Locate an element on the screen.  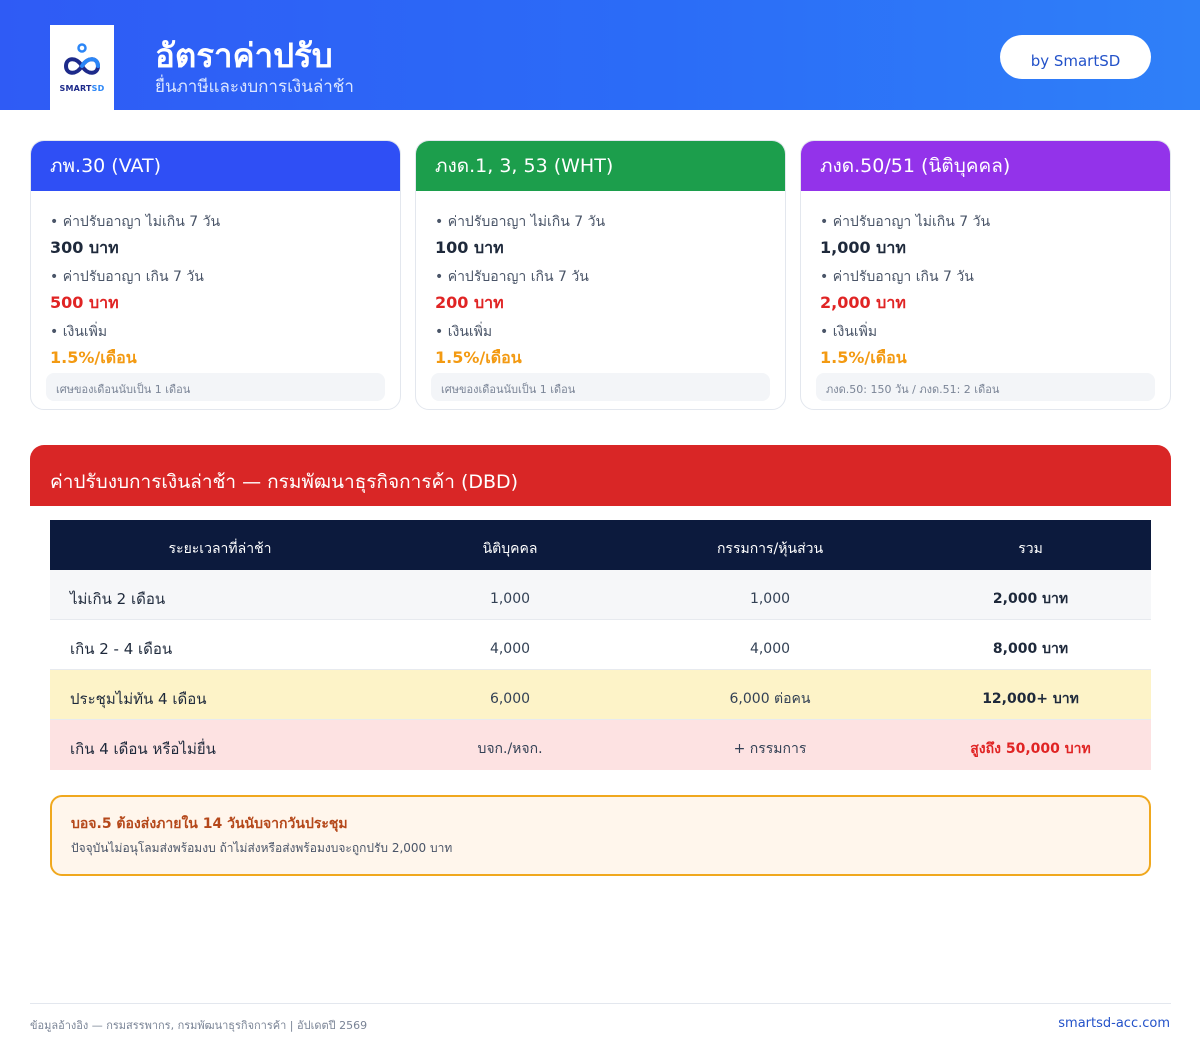
table-cell: เกิน 2 - 4 เดือน is located at coordinates (121, 648).